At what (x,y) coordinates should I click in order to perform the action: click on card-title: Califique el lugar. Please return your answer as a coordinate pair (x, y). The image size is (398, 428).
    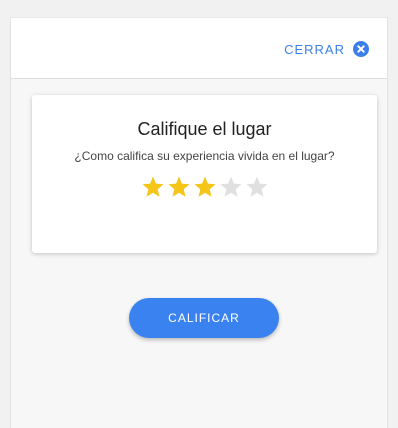
    Looking at the image, I should click on (204, 129).